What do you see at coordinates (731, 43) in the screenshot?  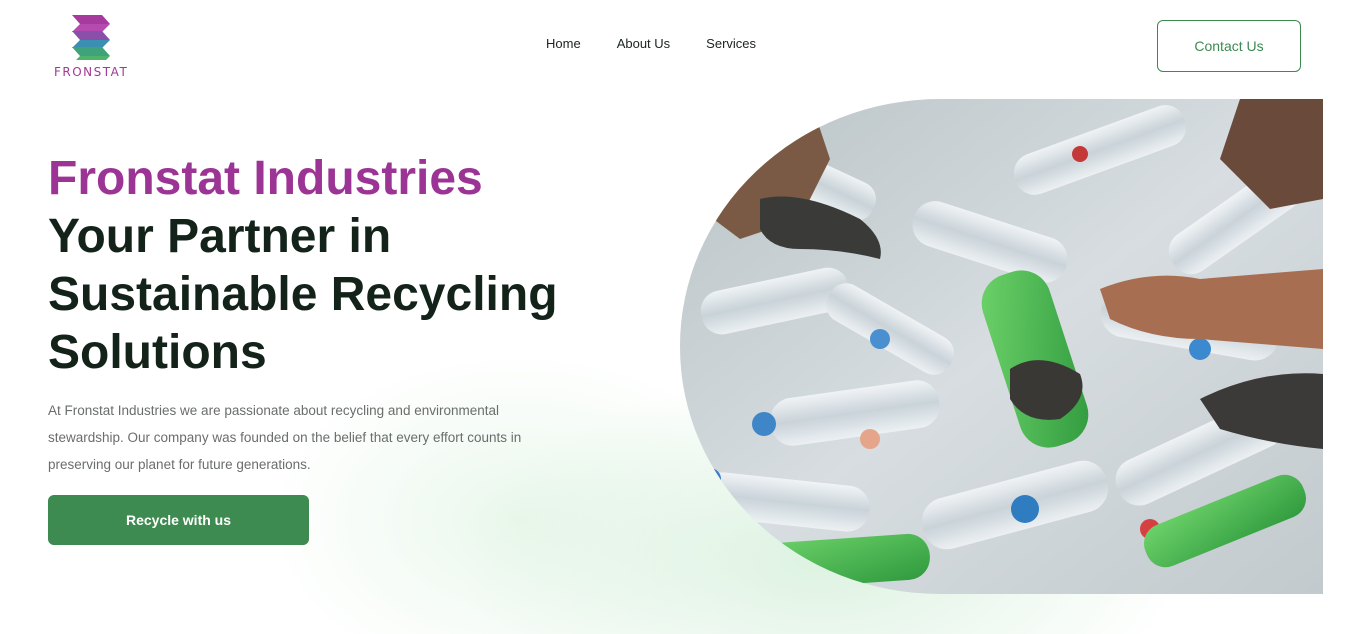 I see `nav-services: Services` at bounding box center [731, 43].